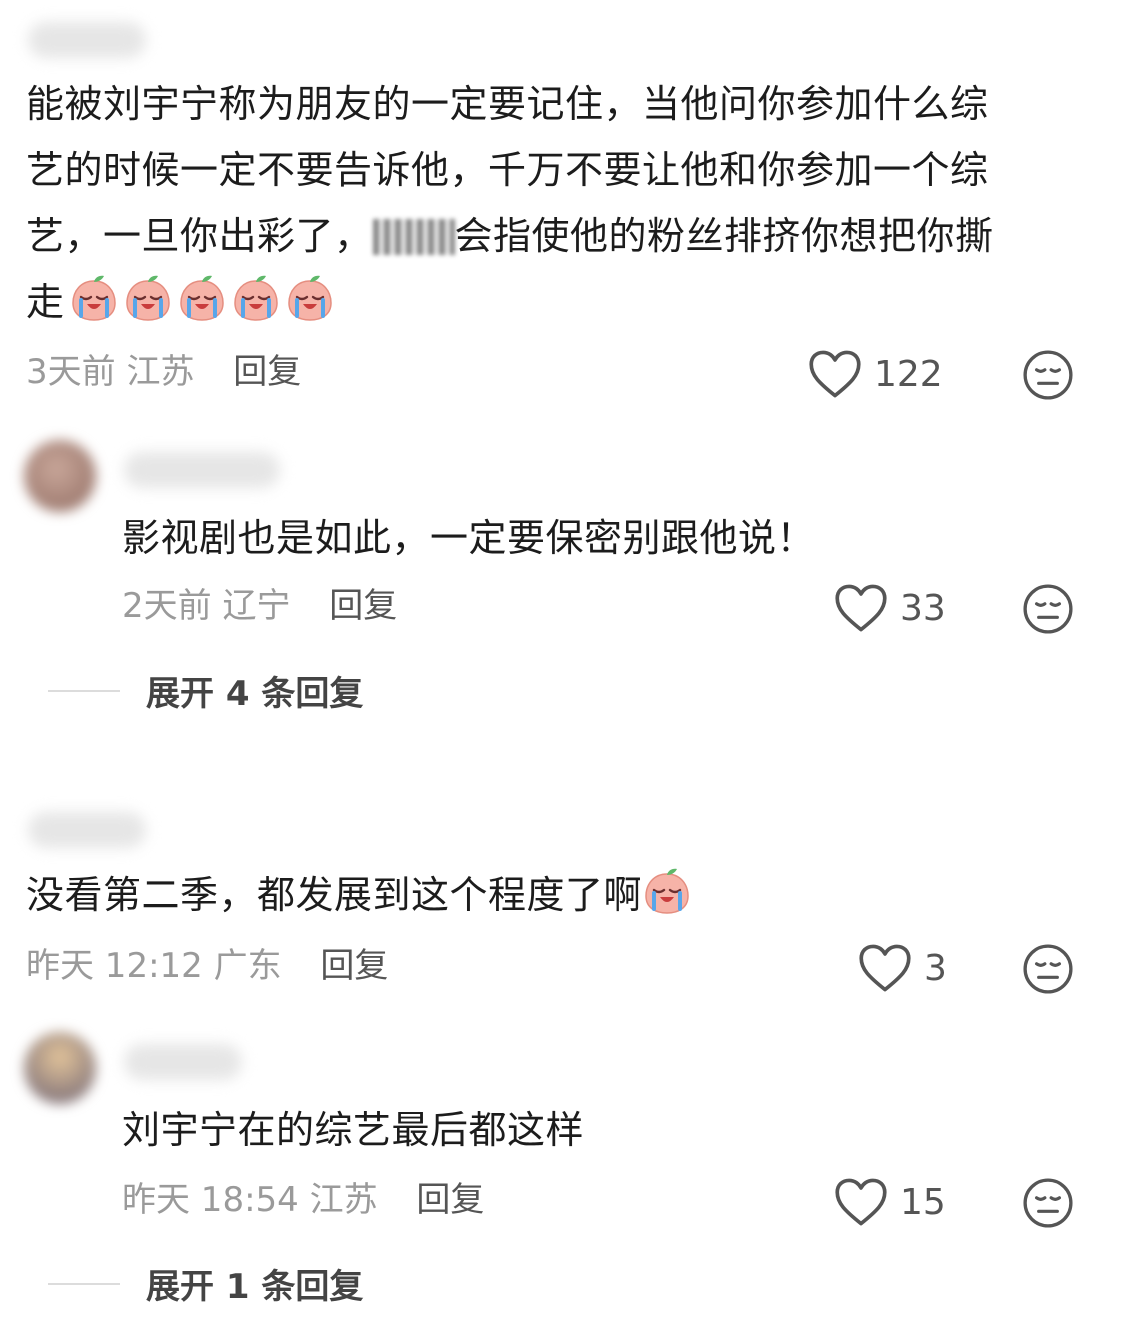 Image resolution: width=1122 pixels, height=1320 pixels. Describe the element at coordinates (343, 1200) in the screenshot. I see `reply-location: 江苏` at that location.